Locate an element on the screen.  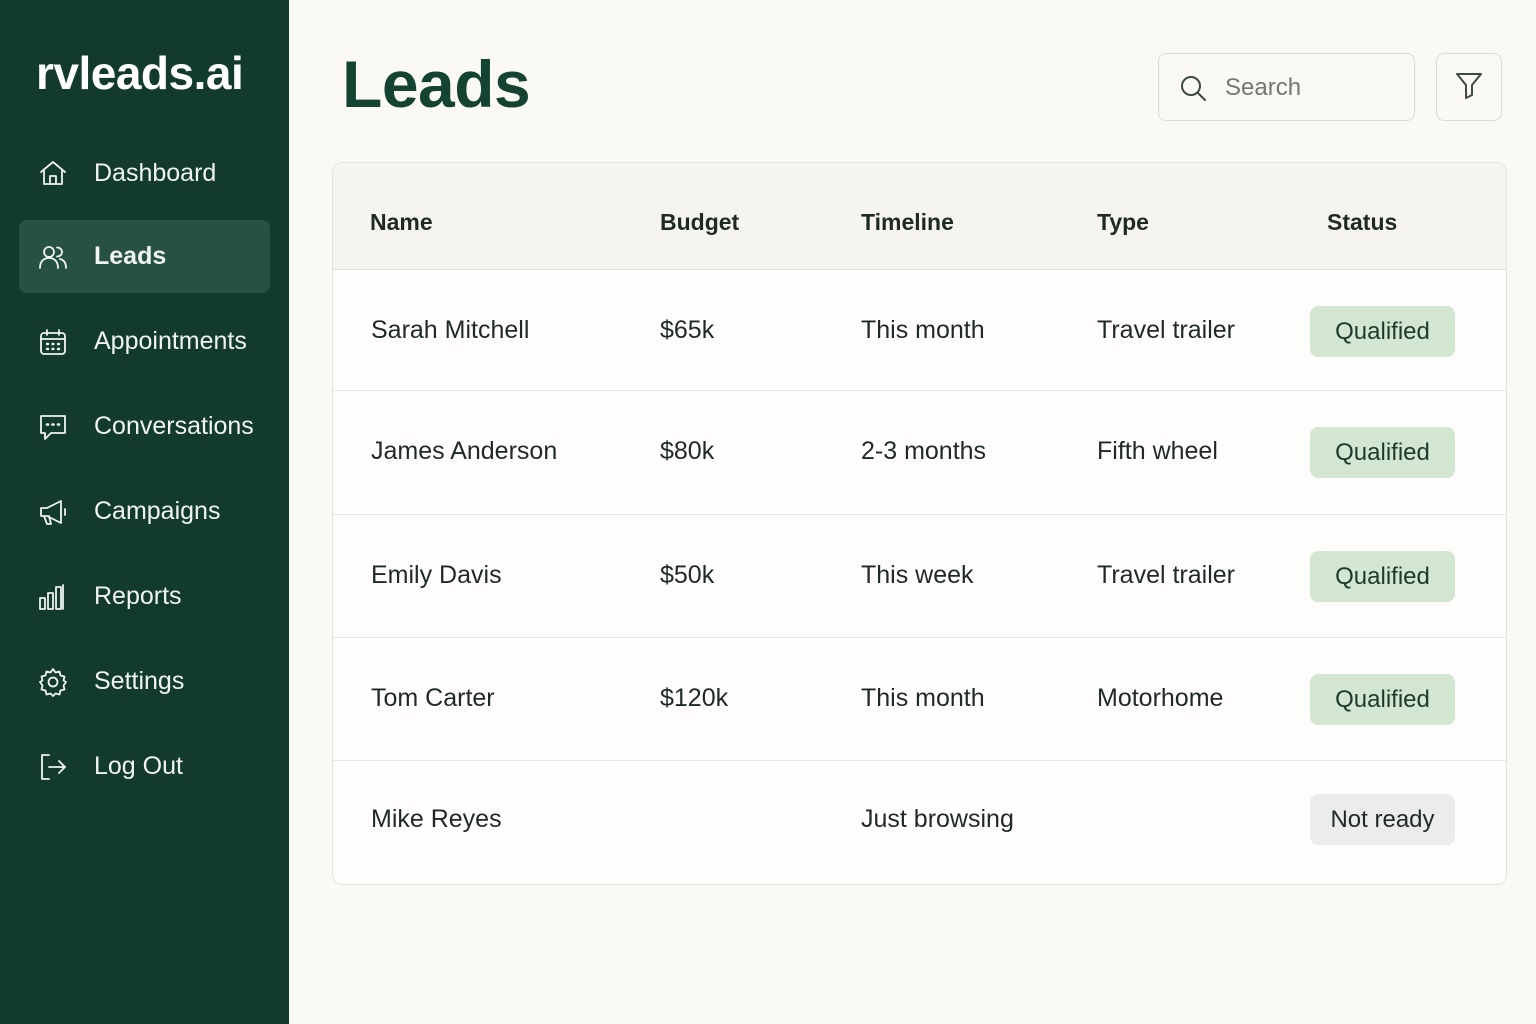
lead-name: James Anderson is located at coordinates (464, 451).